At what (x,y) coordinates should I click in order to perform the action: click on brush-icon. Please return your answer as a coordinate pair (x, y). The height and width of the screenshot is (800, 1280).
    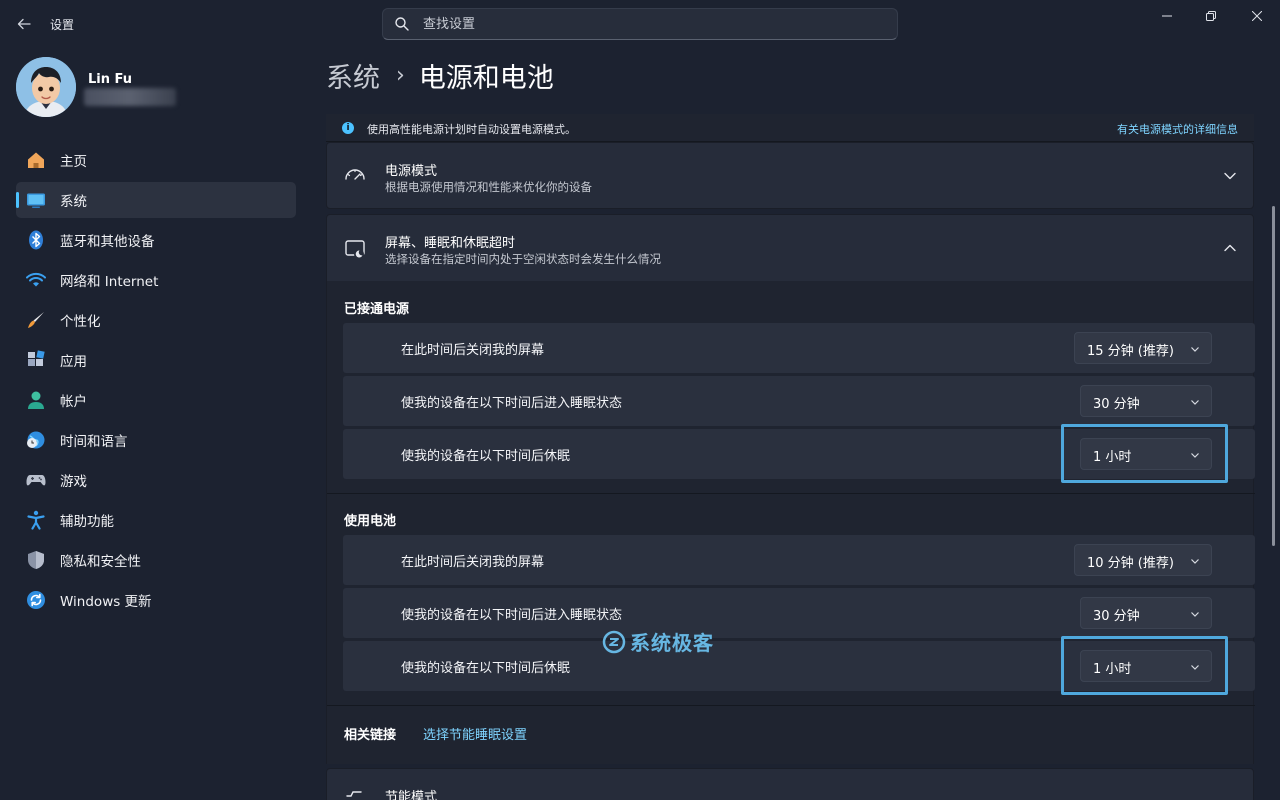
    Looking at the image, I should click on (36, 320).